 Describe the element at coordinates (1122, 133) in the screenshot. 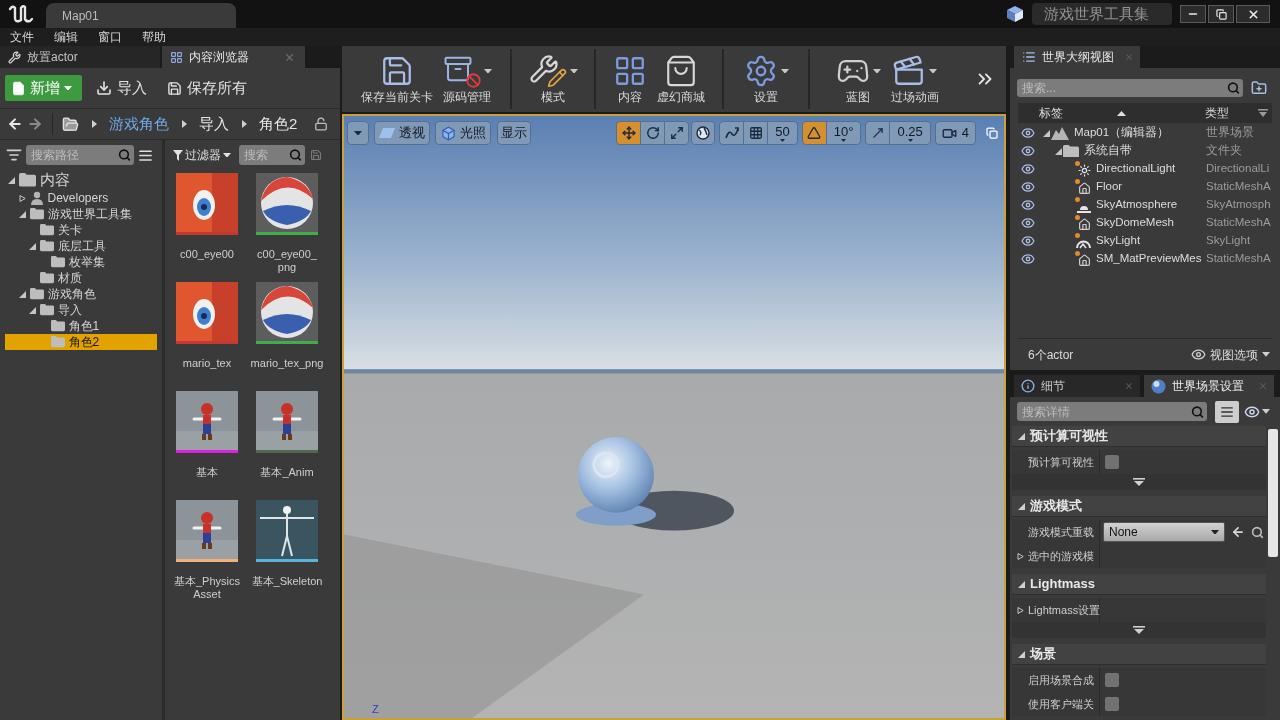

I see `actor-name: Map01（编辑器）` at that location.